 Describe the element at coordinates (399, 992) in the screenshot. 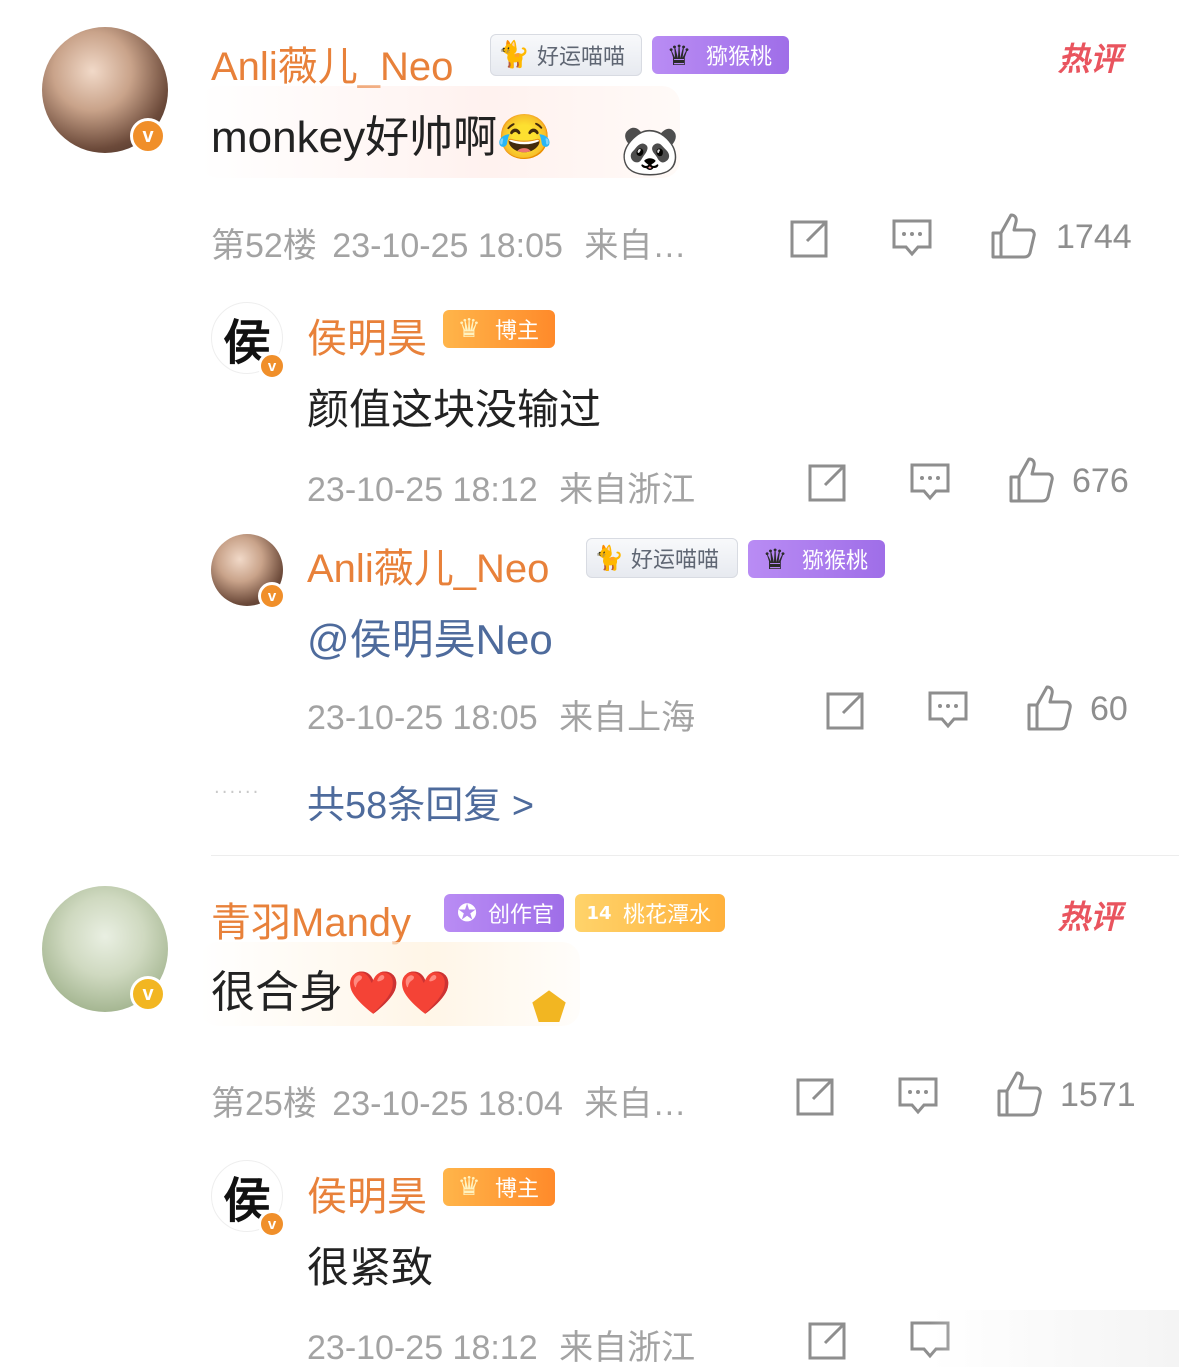

I see `heart-icon: ❤️❤️` at that location.